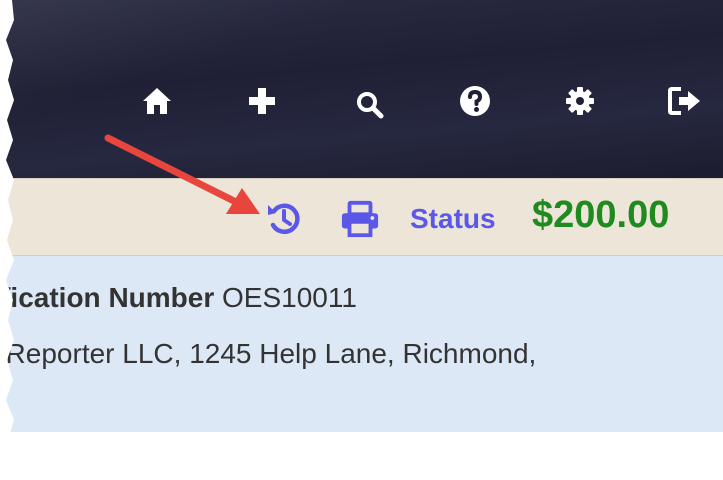 This screenshot has width=723, height=480. What do you see at coordinates (364, 446) in the screenshot?
I see `content-area` at bounding box center [364, 446].